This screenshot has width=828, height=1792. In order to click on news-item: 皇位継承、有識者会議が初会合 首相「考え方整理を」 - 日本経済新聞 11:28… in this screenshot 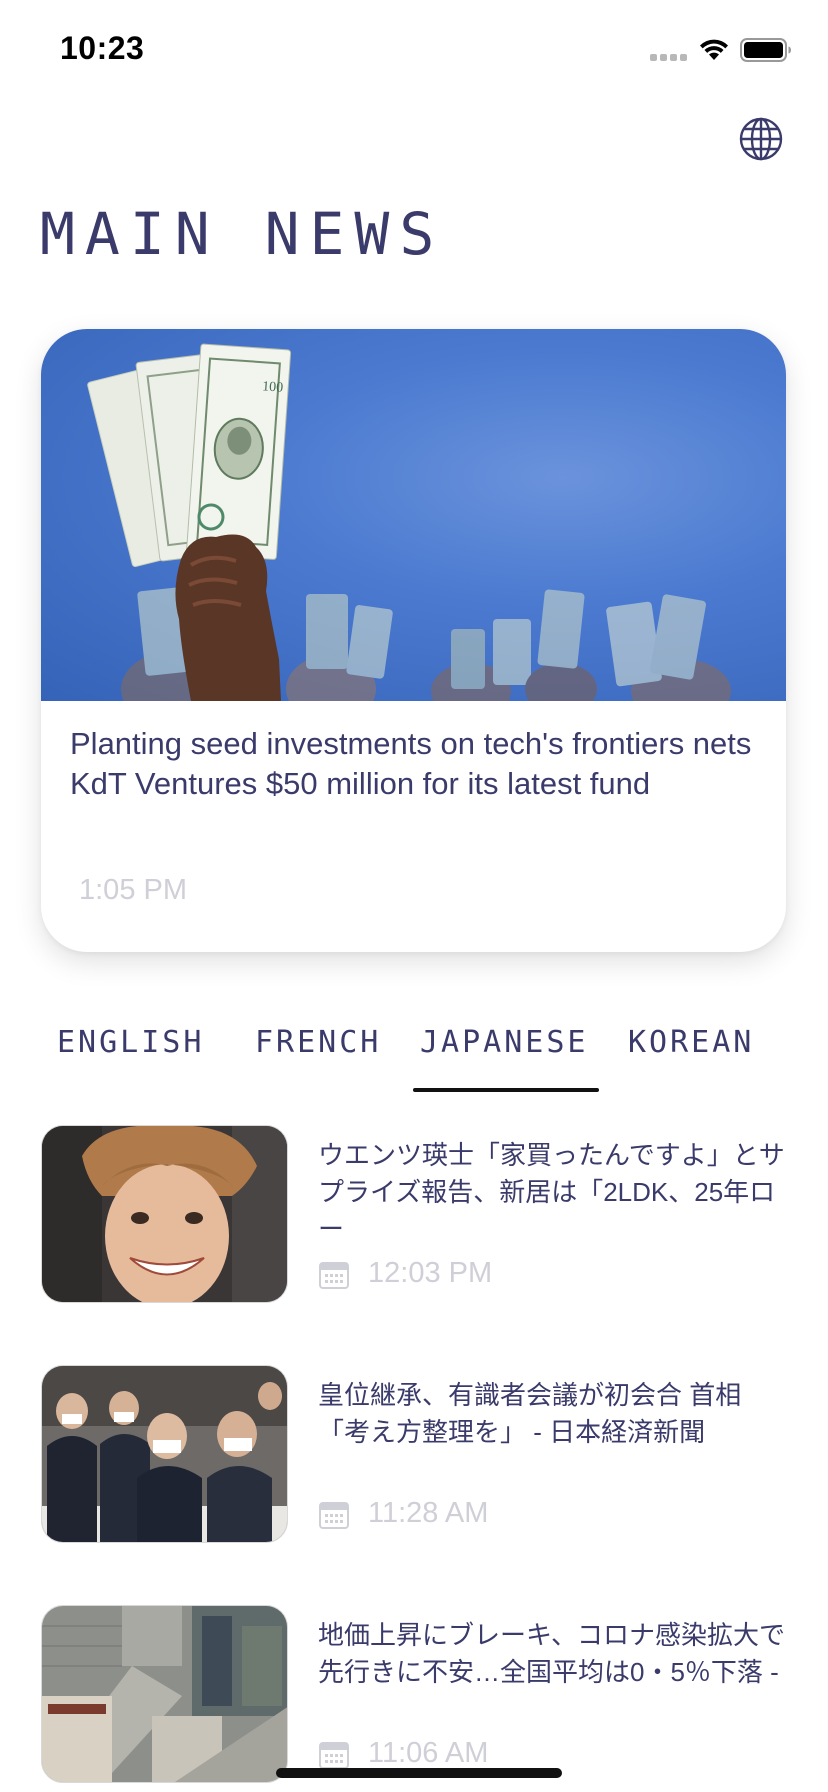, I will do `click(416, 1455)`.